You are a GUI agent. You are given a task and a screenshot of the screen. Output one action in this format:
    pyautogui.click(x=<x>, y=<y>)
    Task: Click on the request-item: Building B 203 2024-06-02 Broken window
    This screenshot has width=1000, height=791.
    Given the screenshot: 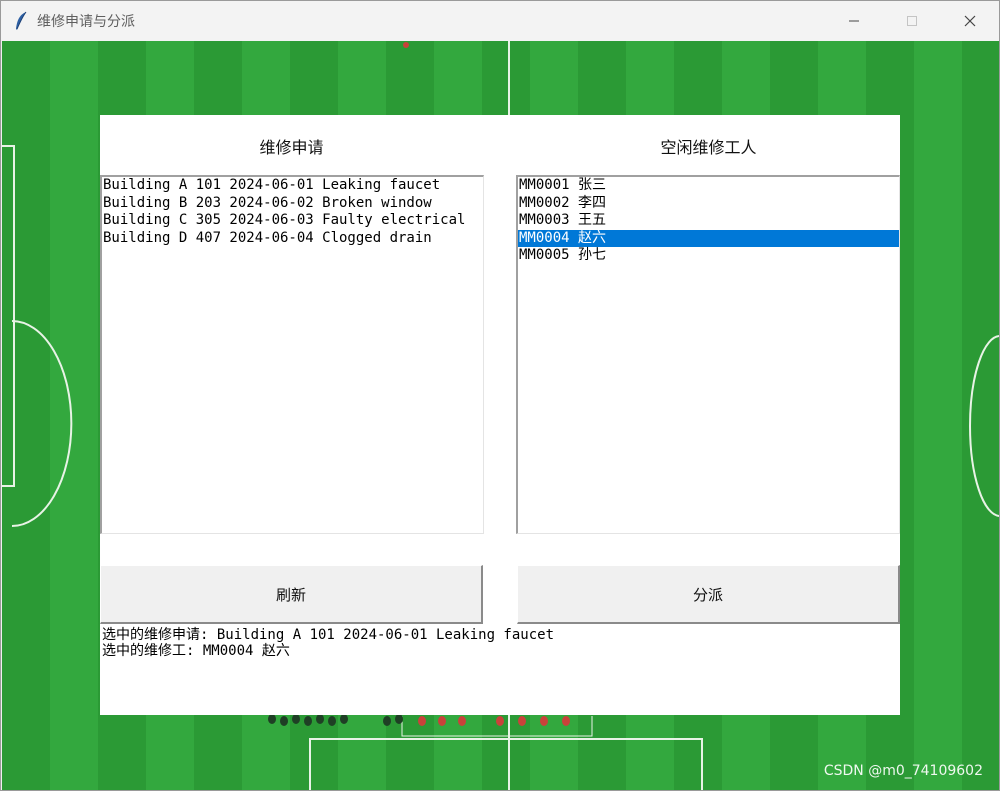 What is the action you would take?
    pyautogui.click(x=292, y=204)
    